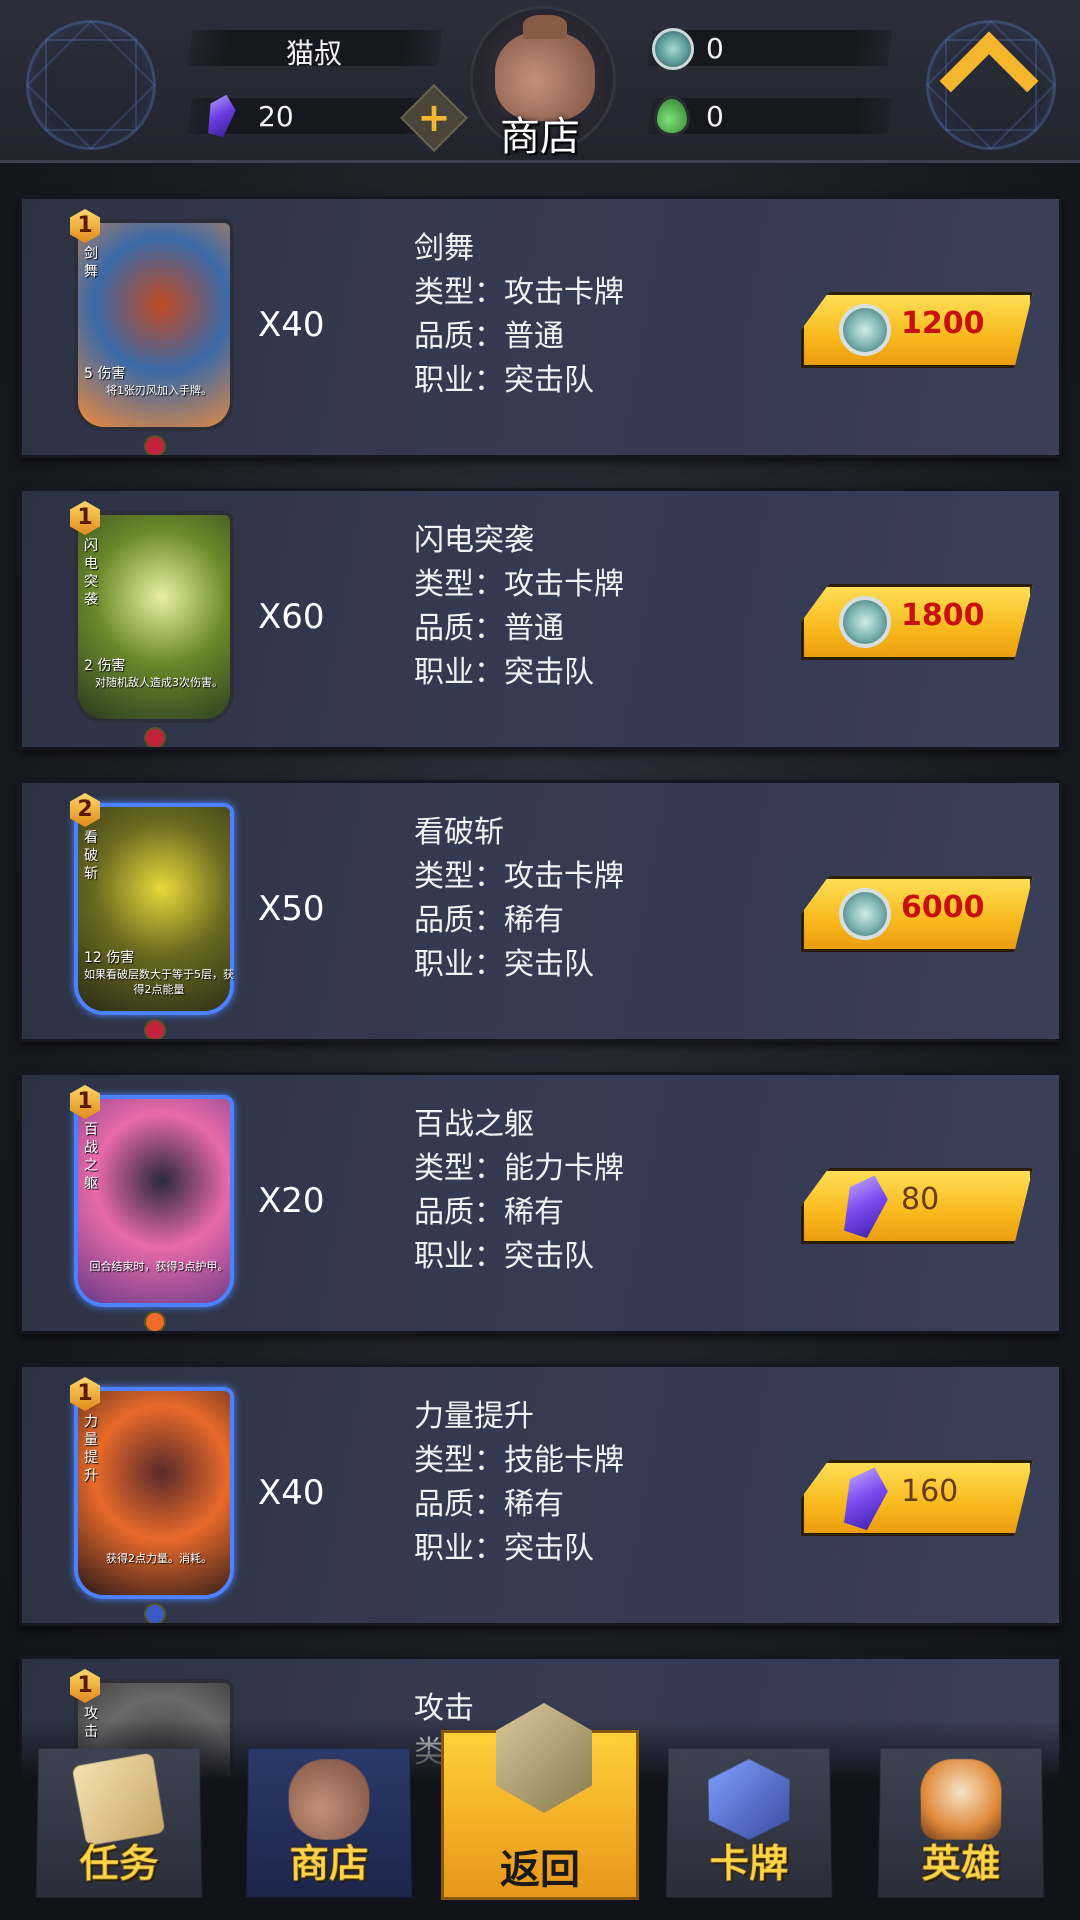 Image resolution: width=1080 pixels, height=1920 pixels. I want to click on back-arrow-icon, so click(989, 81).